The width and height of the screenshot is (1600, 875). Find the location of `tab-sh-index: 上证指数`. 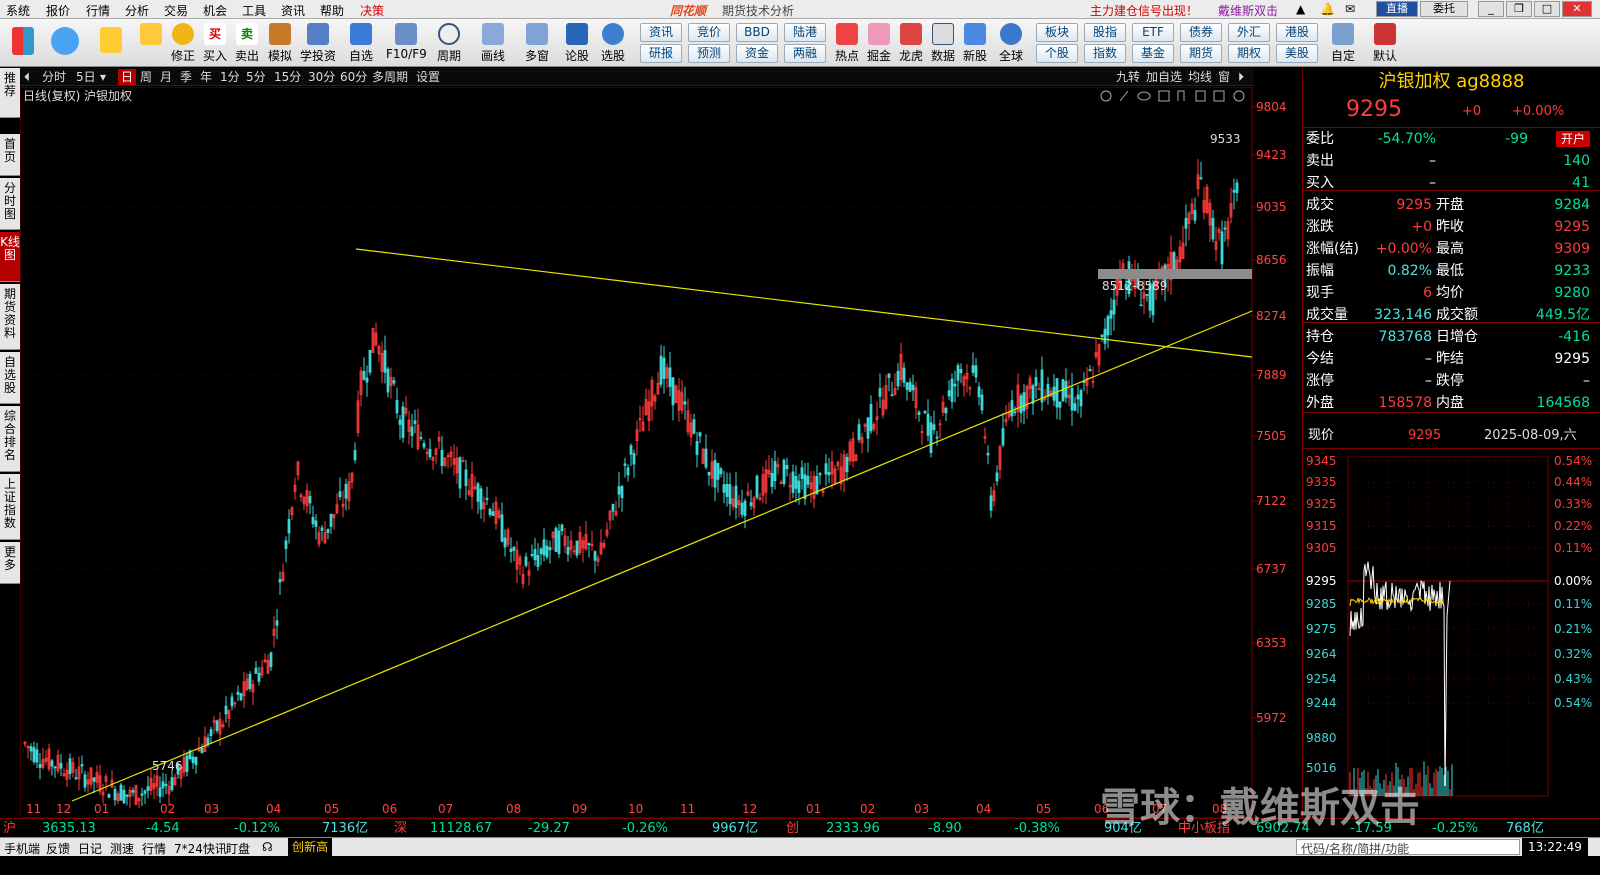

tab-sh-index: 上证指数 is located at coordinates (10, 507).